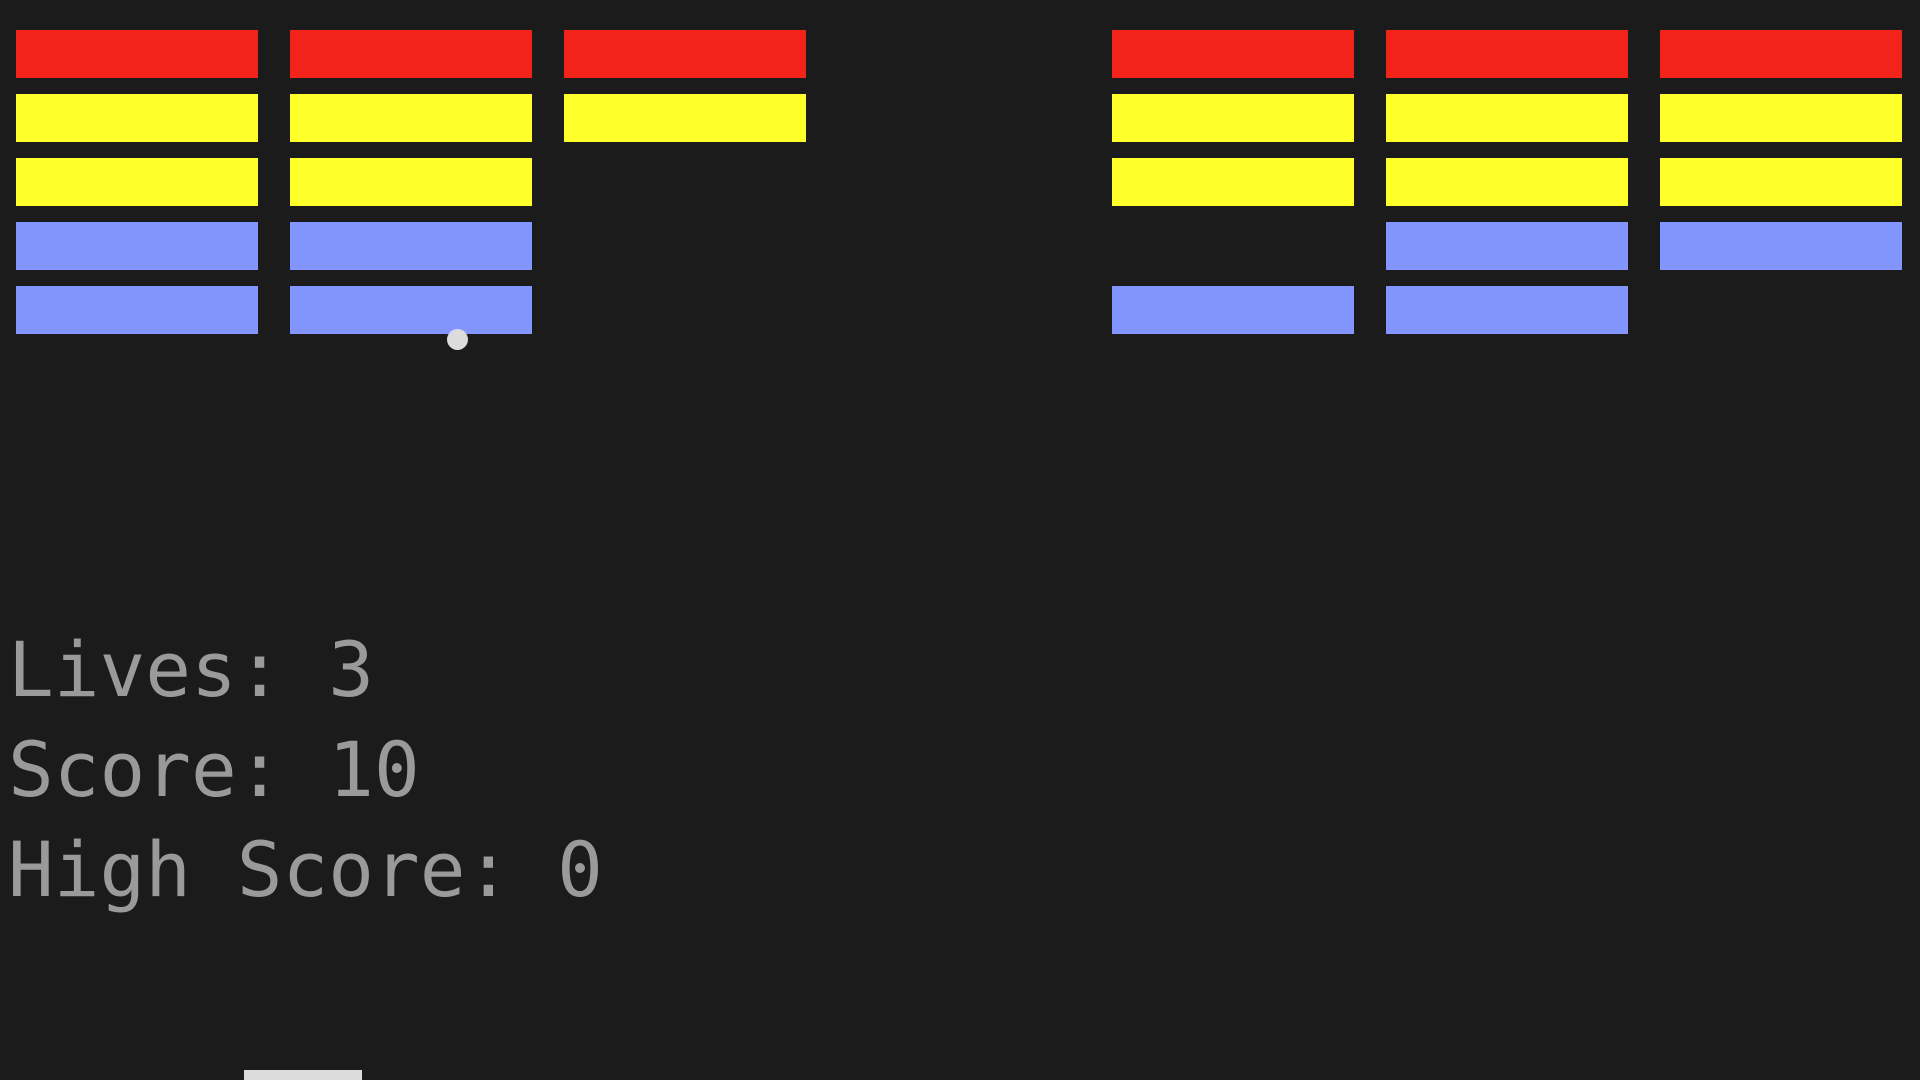 The image size is (1920, 1080). What do you see at coordinates (305, 869) in the screenshot?
I see `high-score-counter: High Score: 0` at bounding box center [305, 869].